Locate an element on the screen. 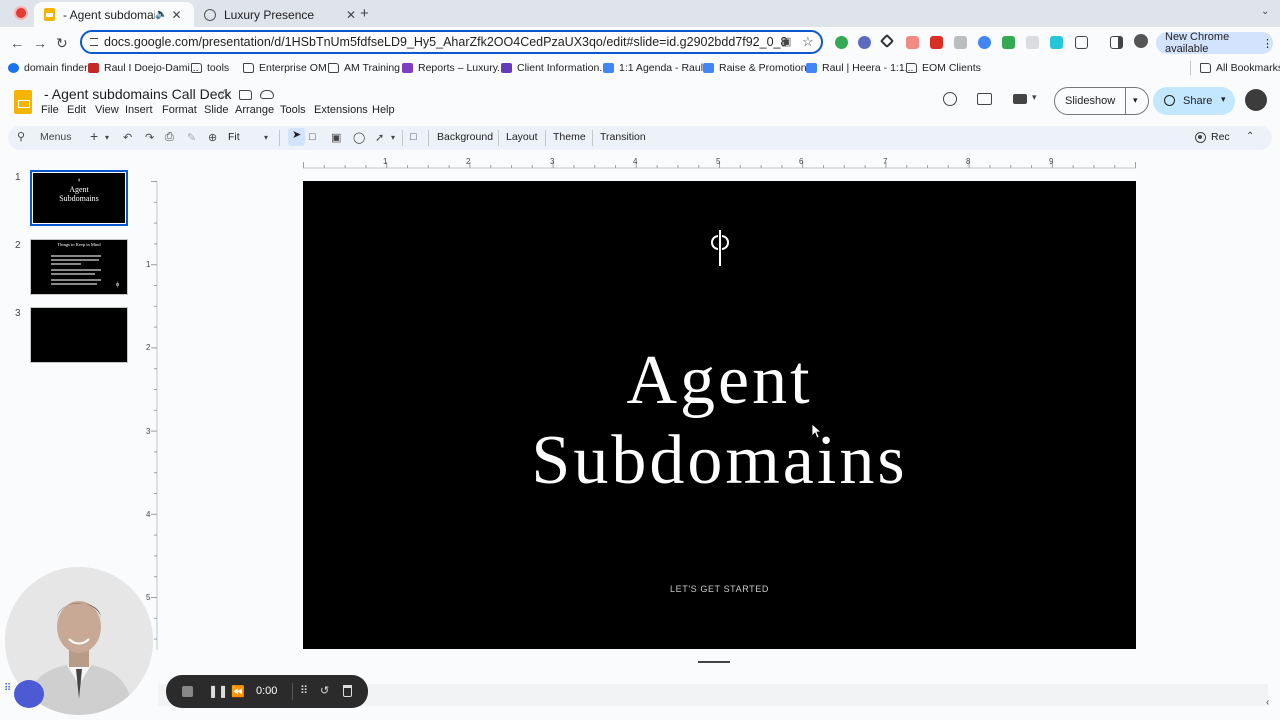 The image size is (1280, 720). notes-drag-handle is located at coordinates (714, 662).